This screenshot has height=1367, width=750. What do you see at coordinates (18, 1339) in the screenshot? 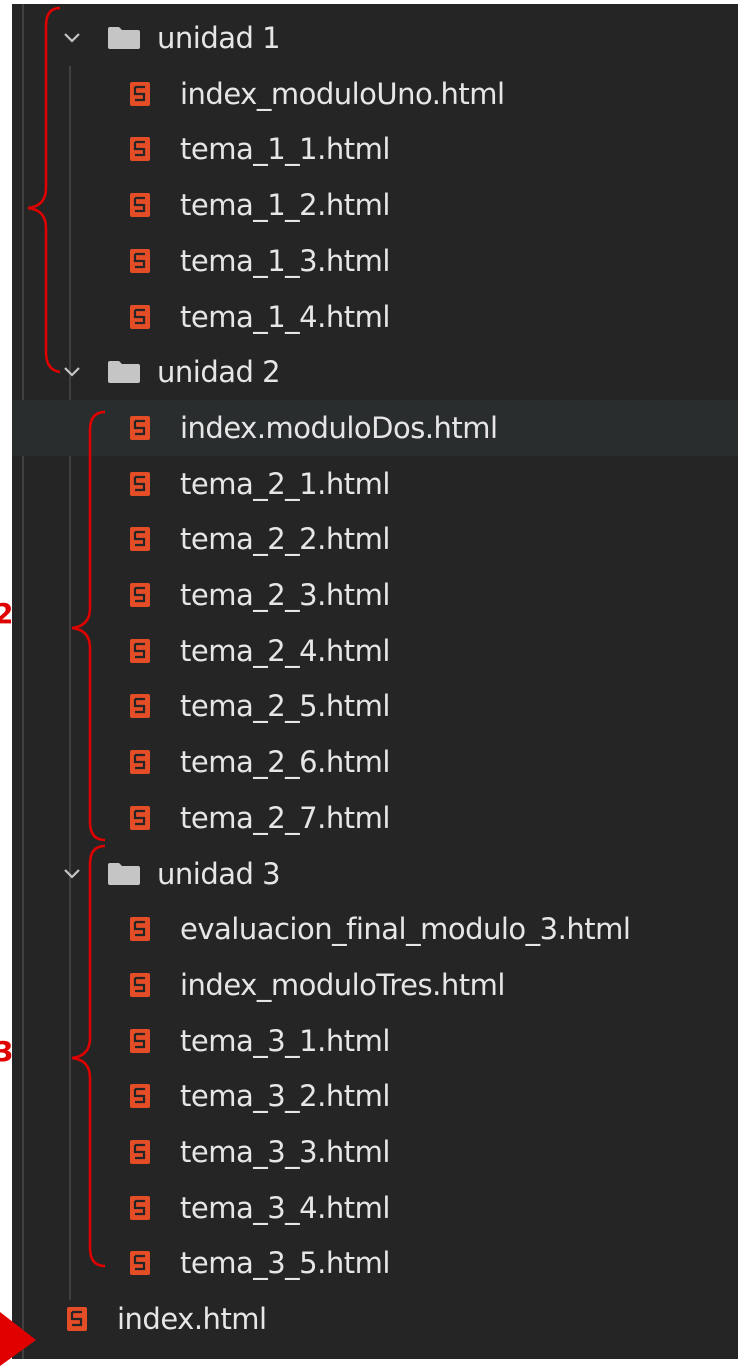
I see `annotation-arrow` at bounding box center [18, 1339].